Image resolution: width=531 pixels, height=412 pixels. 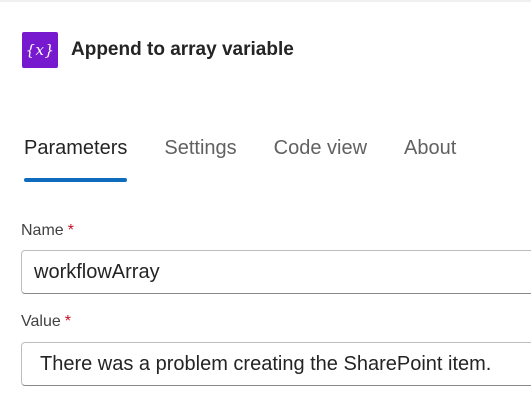 I want to click on name-field-value: workflowArray, so click(x=97, y=271).